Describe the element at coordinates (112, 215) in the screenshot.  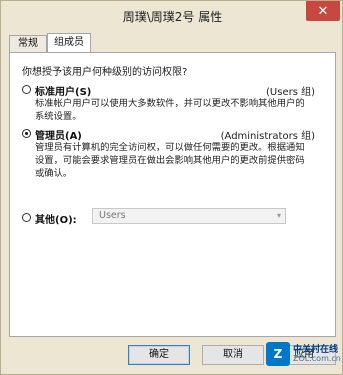
I see `other-group-select-value: Users` at that location.